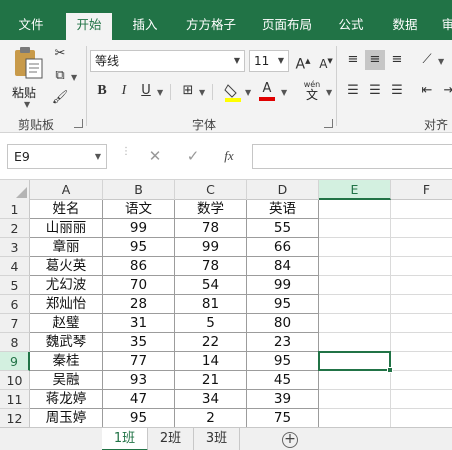 The image size is (452, 450). I want to click on cell-d3: 66, so click(283, 247).